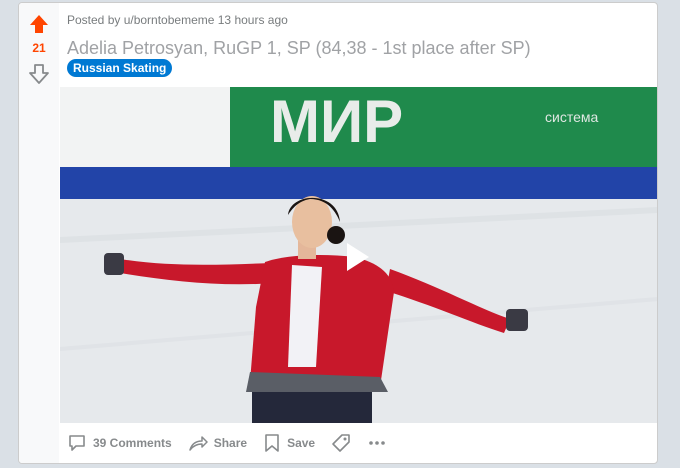  I want to click on share-arrow-icon, so click(198, 443).